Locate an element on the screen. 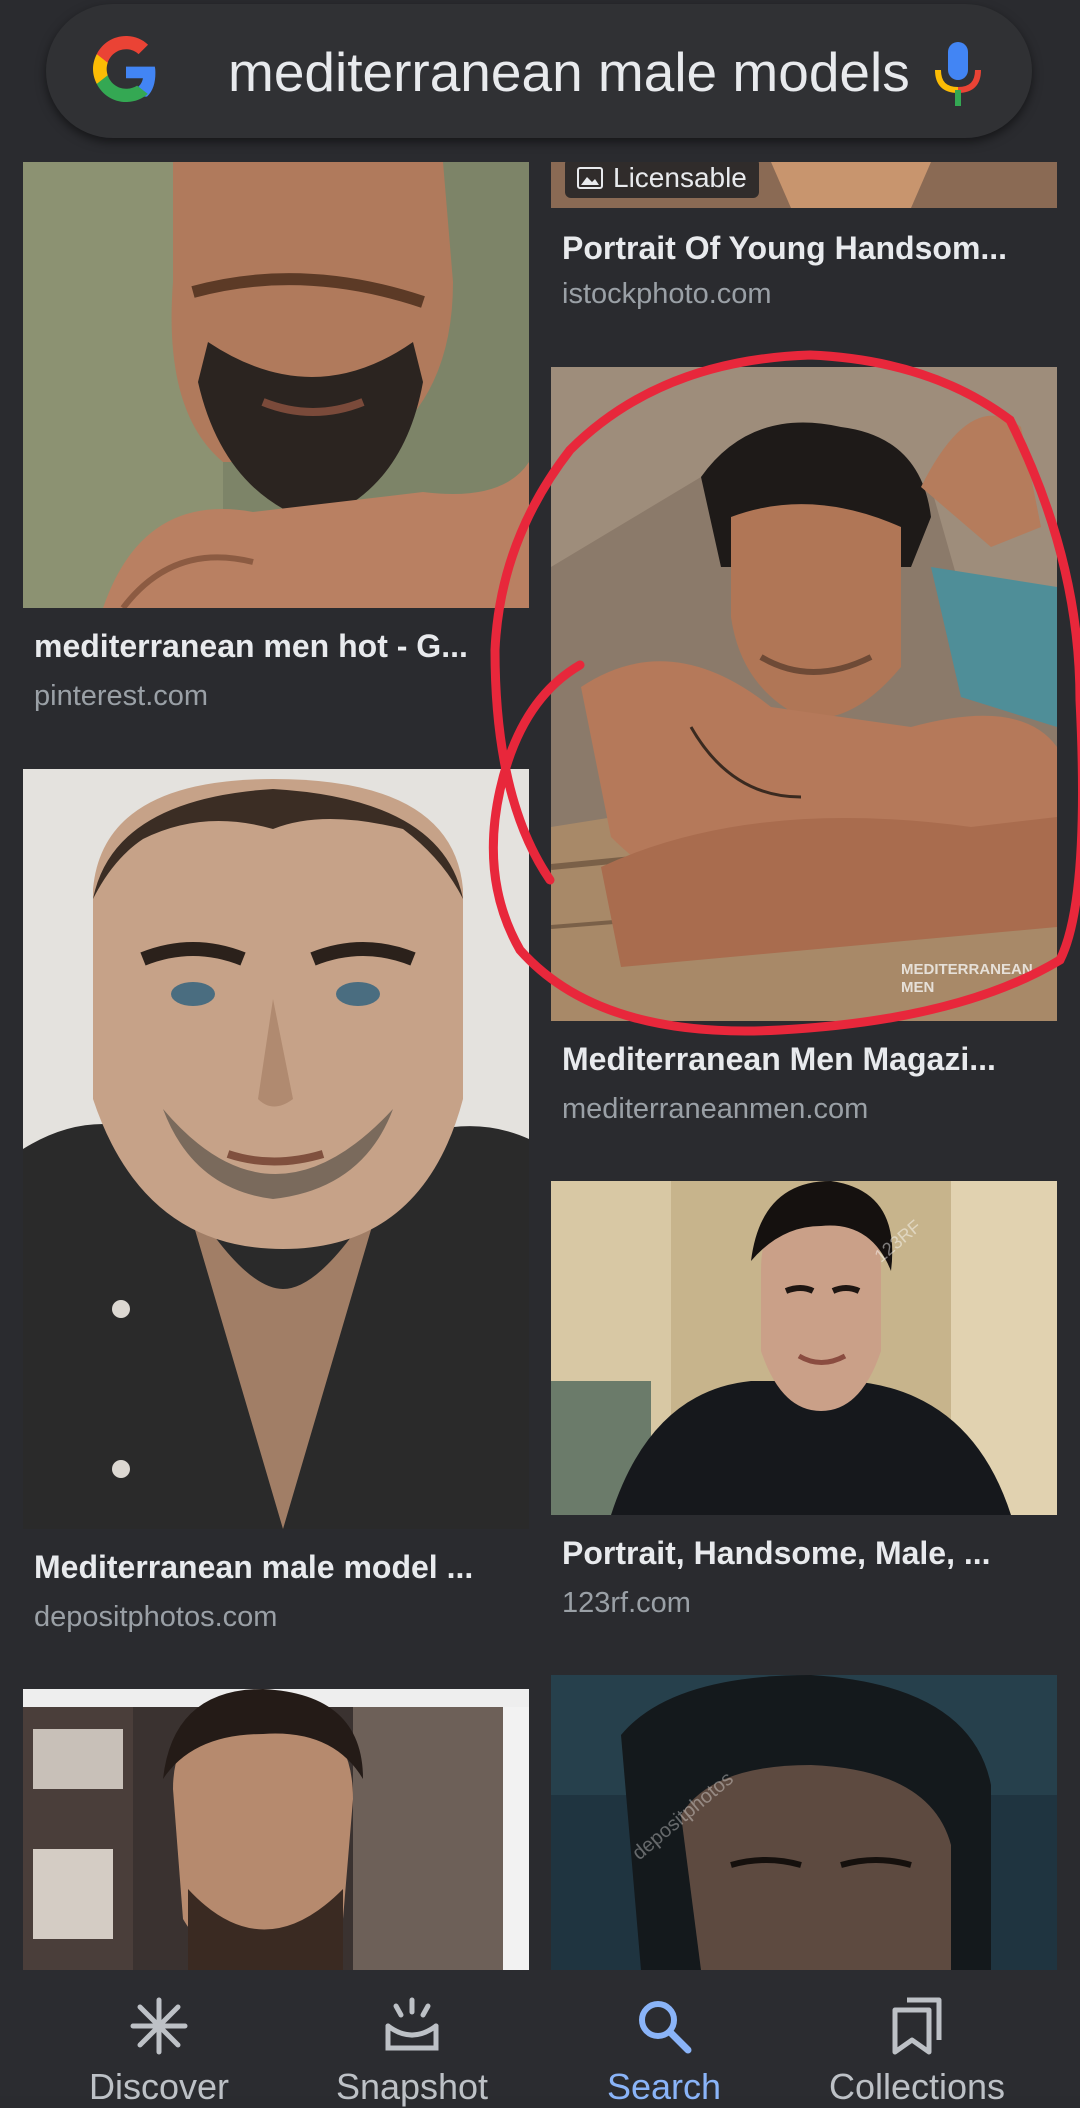 The image size is (1080, 2108). result-thumbnail: depositphotos is located at coordinates (804, 1822).